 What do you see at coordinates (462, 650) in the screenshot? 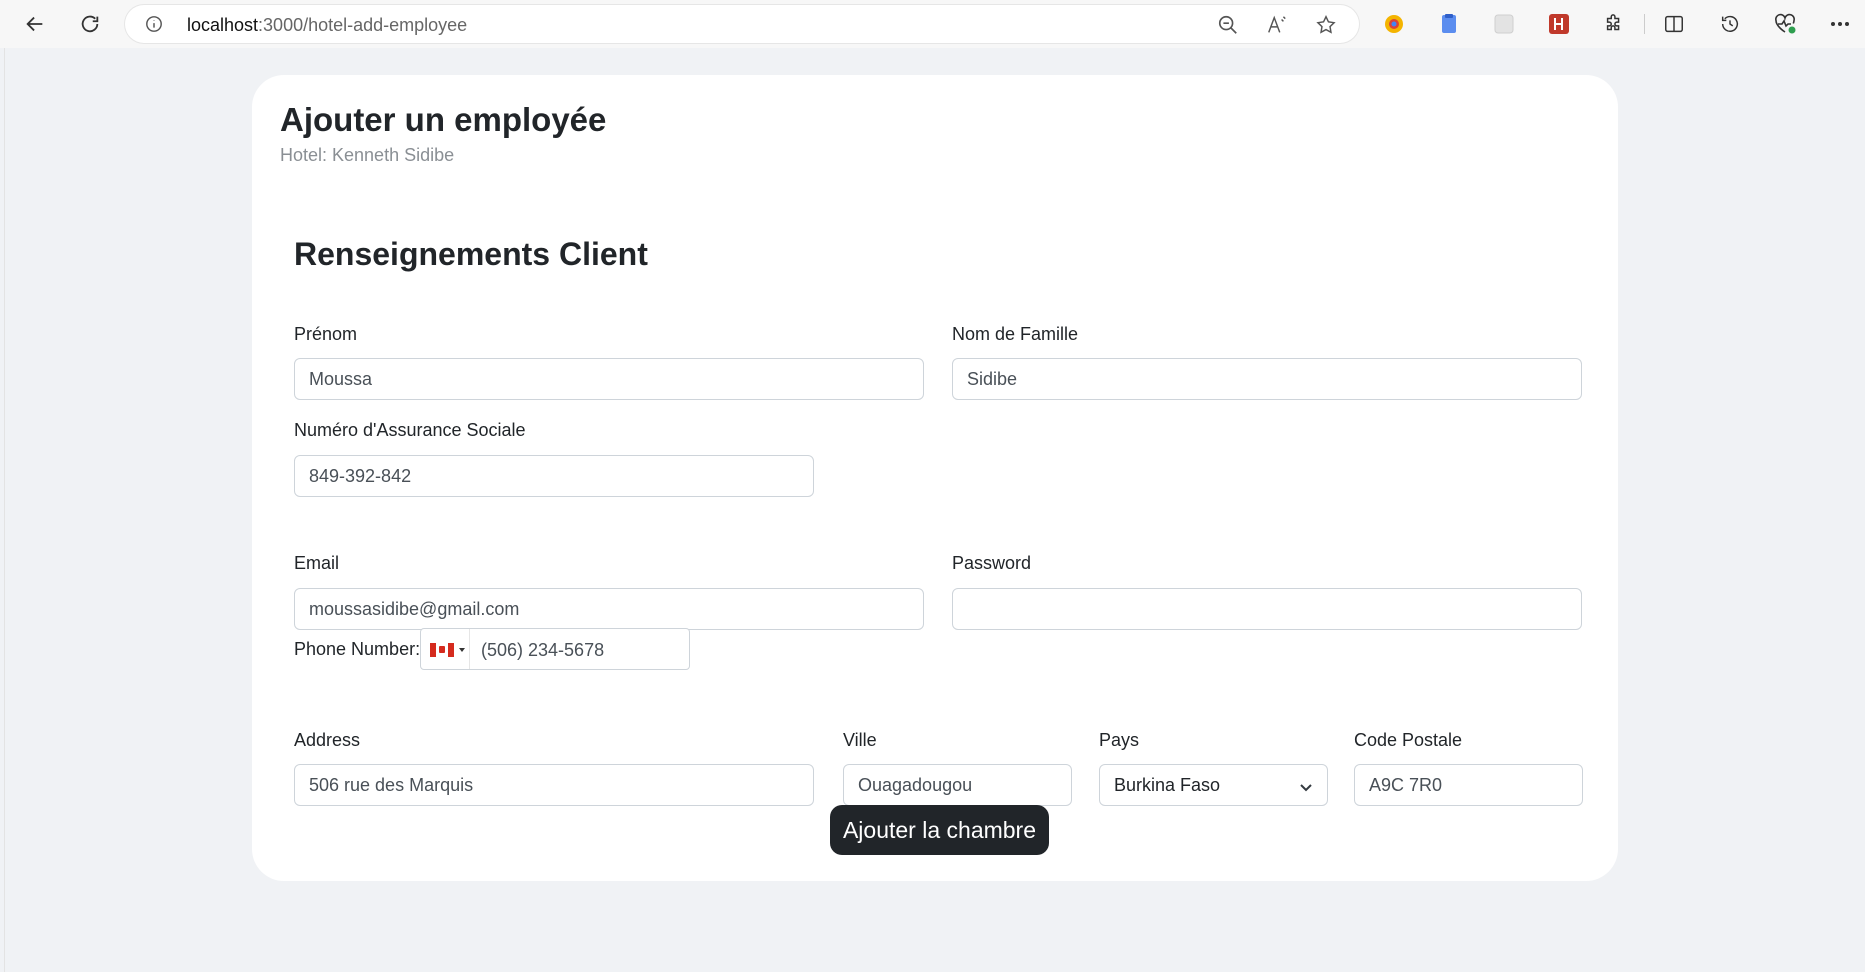
I see `country-caret-icon` at bounding box center [462, 650].